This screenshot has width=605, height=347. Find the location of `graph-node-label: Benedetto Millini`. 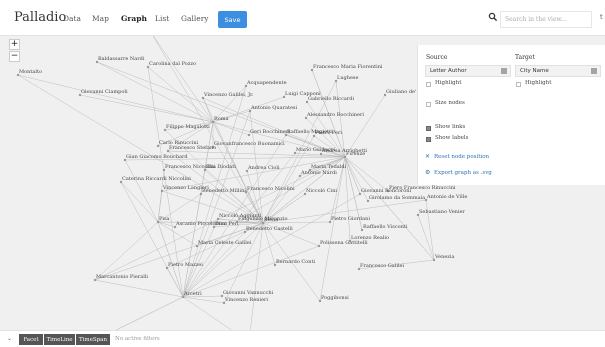

graph-node-label: Benedetto Millini is located at coordinates (224, 191).